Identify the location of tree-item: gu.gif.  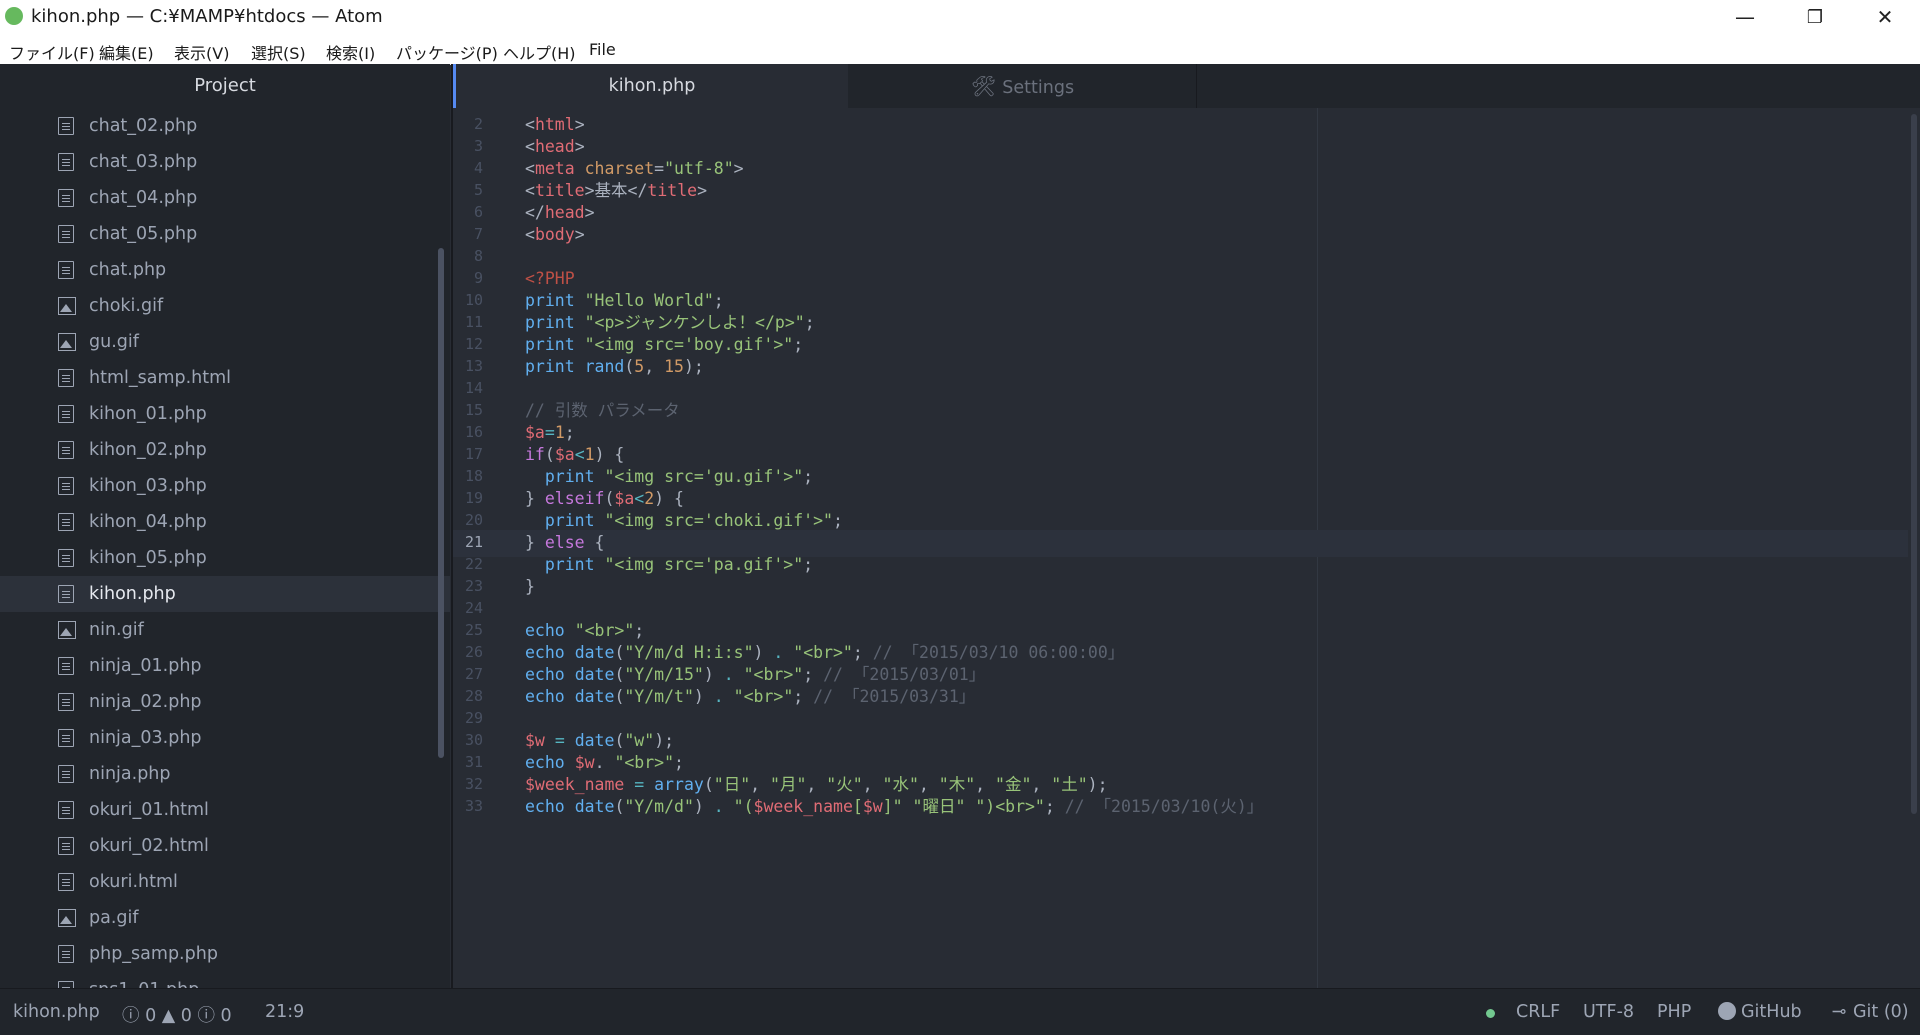
(225, 342).